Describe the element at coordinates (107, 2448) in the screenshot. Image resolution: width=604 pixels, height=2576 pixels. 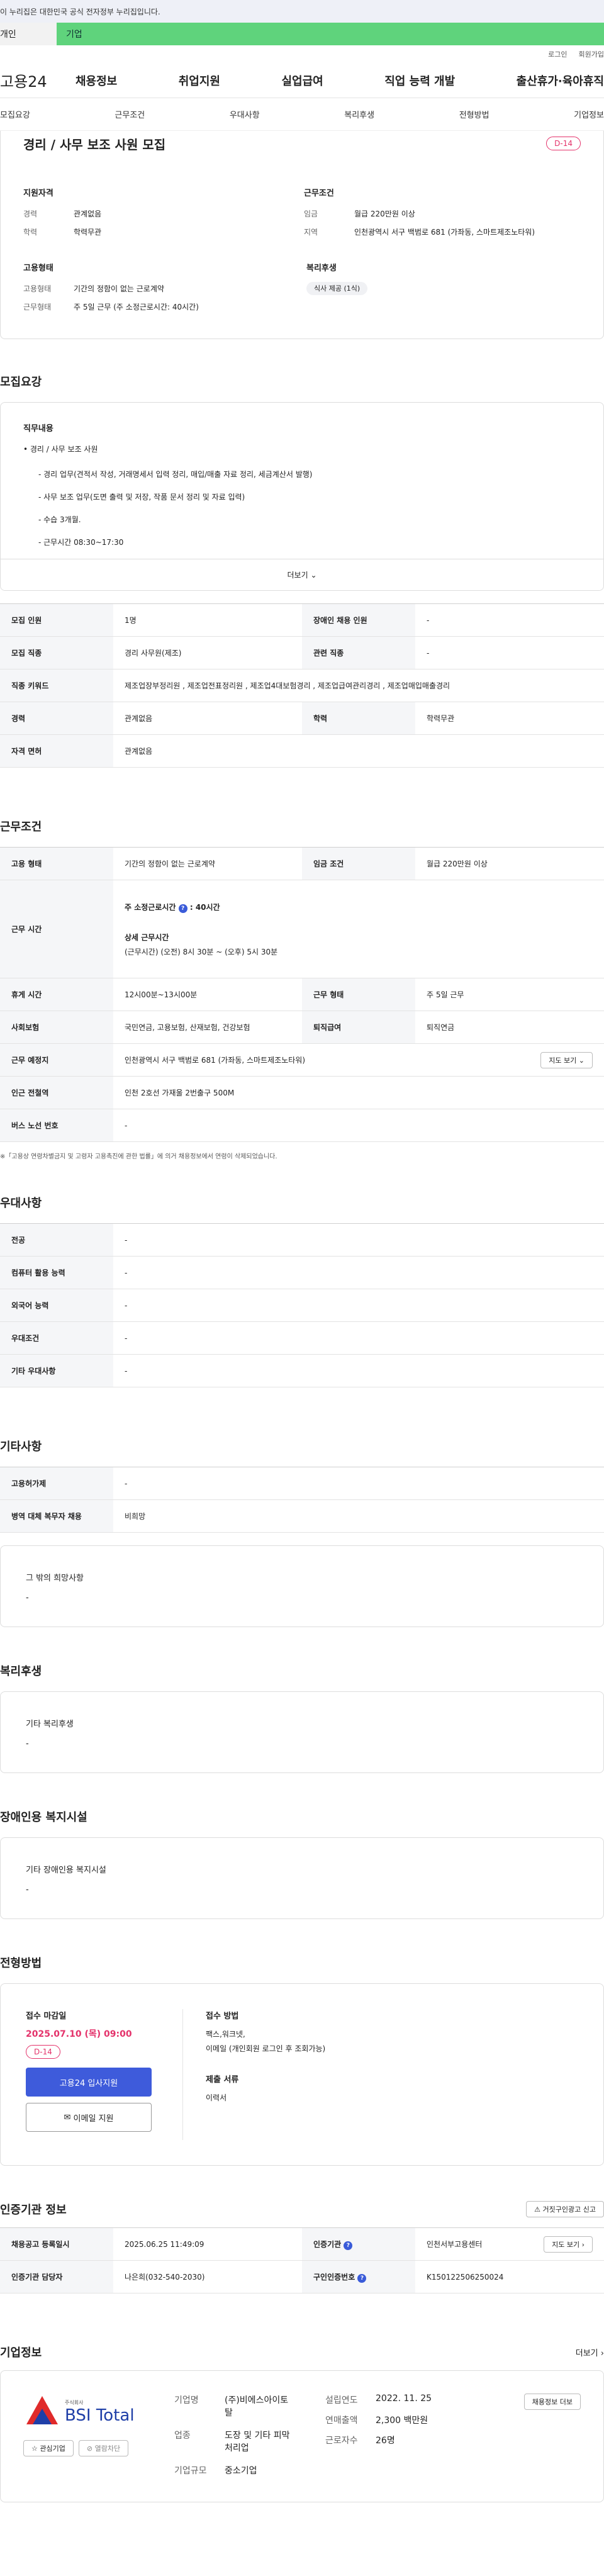
I see `block-label: 열람차단` at that location.